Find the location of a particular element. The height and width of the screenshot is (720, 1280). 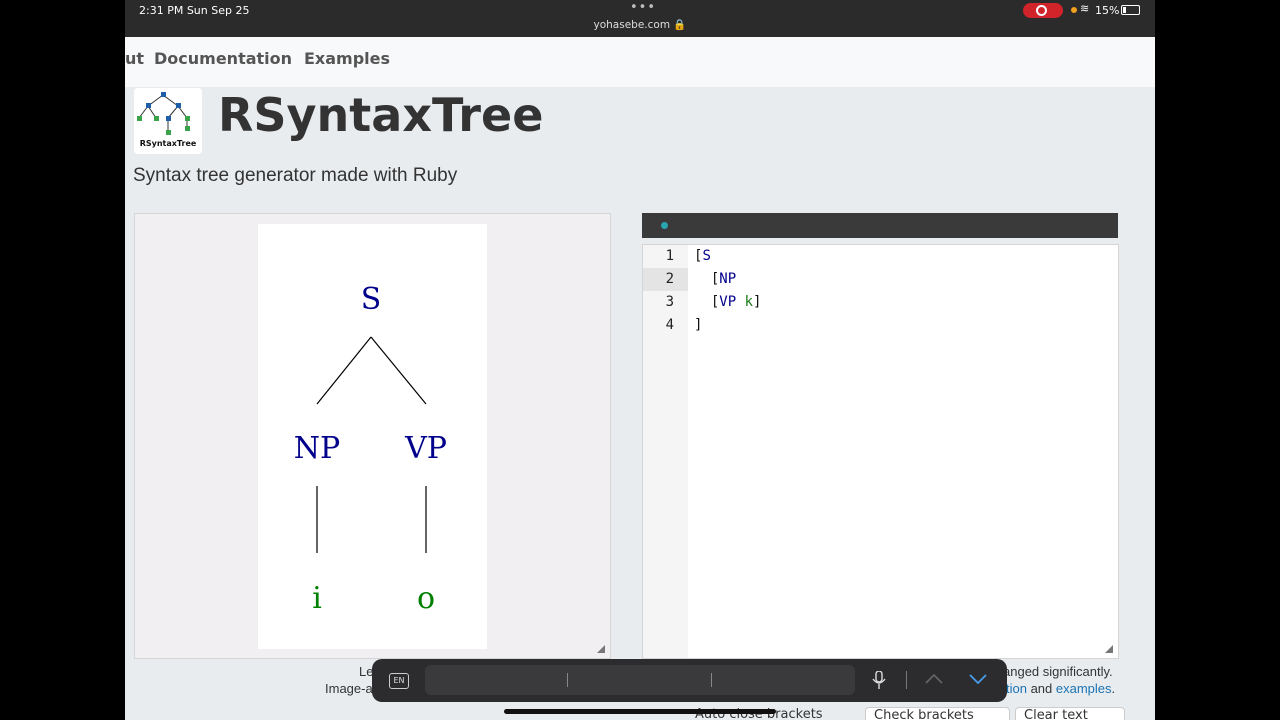

wifi-icon: ≋ is located at coordinates (1085, 8).